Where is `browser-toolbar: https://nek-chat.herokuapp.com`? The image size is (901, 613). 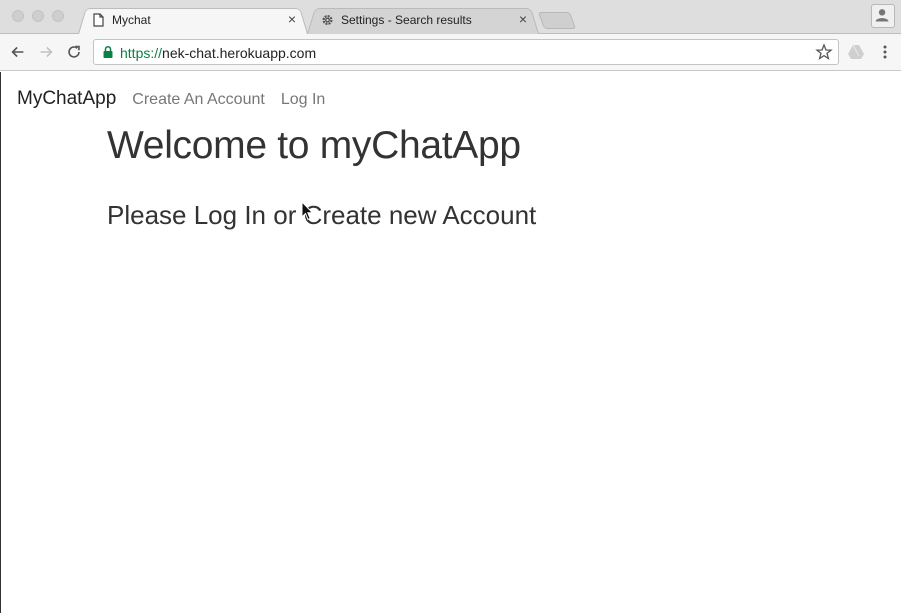 browser-toolbar: https://nek-chat.herokuapp.com is located at coordinates (450, 52).